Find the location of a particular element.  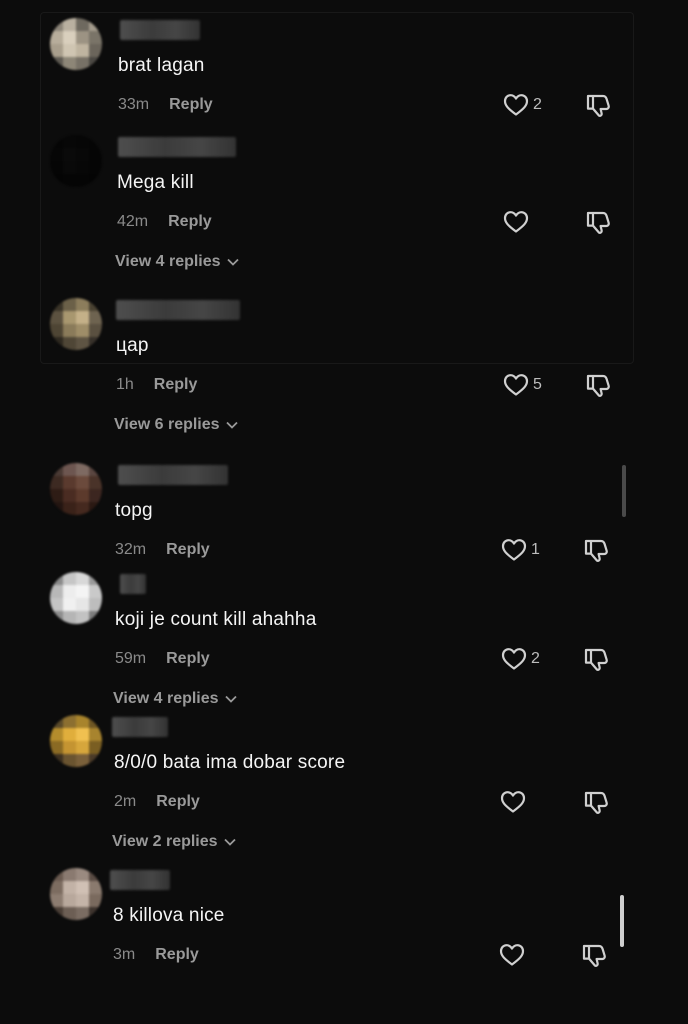

comment-meta: 3m Reply is located at coordinates (156, 955).